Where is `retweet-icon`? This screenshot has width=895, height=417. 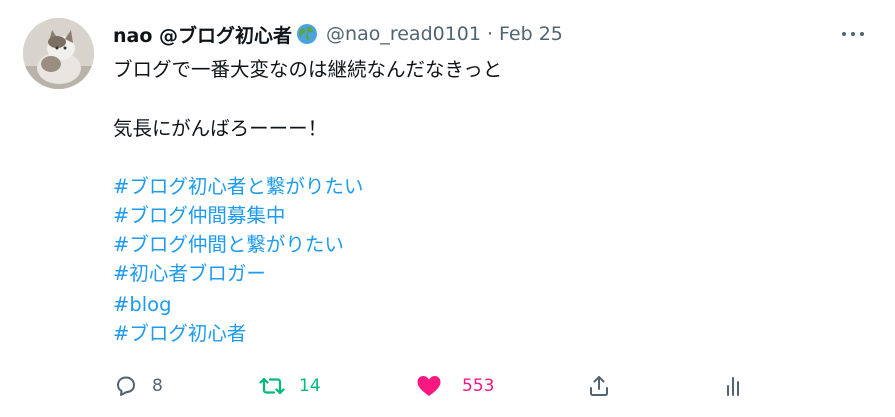
retweet-icon is located at coordinates (272, 386).